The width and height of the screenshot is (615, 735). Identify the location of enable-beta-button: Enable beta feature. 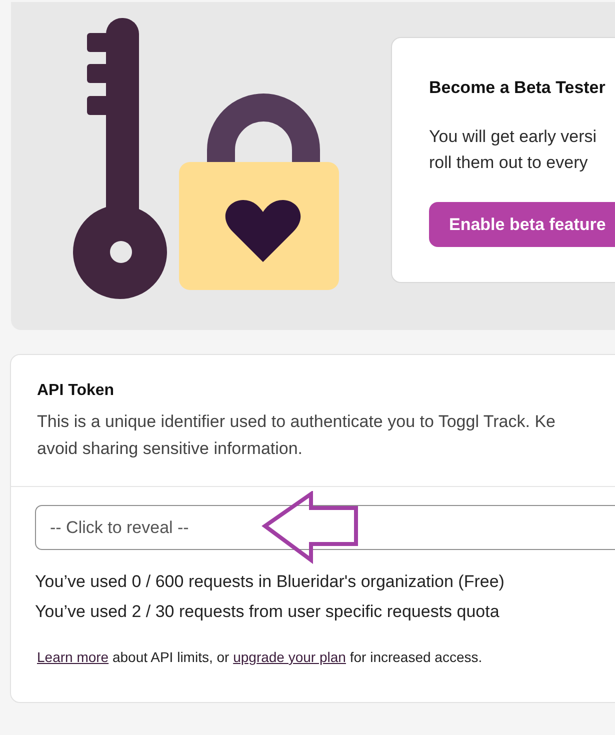
(522, 224).